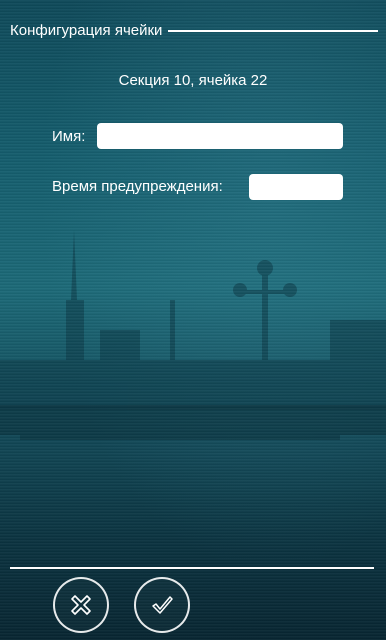 This screenshot has width=386, height=640. Describe the element at coordinates (296, 187) in the screenshot. I see `warning-time-input` at that location.